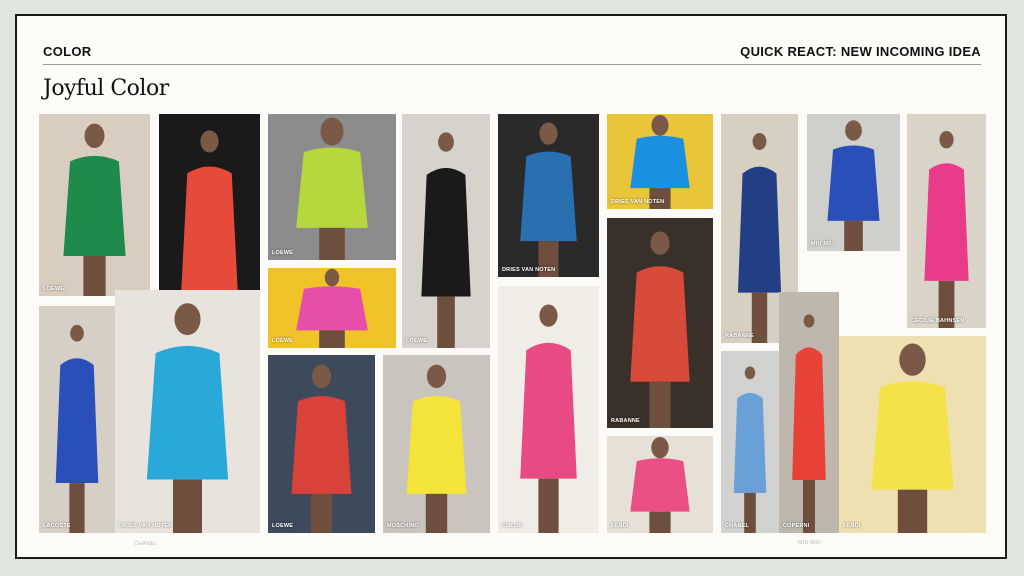 This screenshot has height=576, width=1024. What do you see at coordinates (860, 51) in the screenshot?
I see `topic-label: QUICK REACT: NEW INCOMING IDEA` at bounding box center [860, 51].